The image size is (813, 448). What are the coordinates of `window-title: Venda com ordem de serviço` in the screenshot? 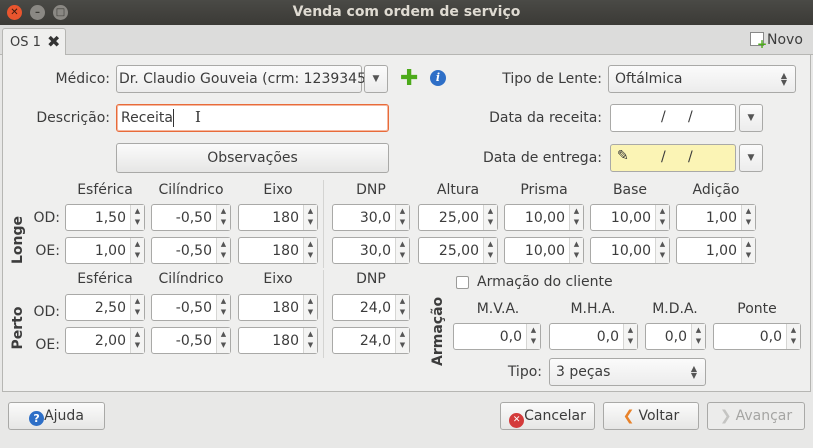 It's located at (406, 12).